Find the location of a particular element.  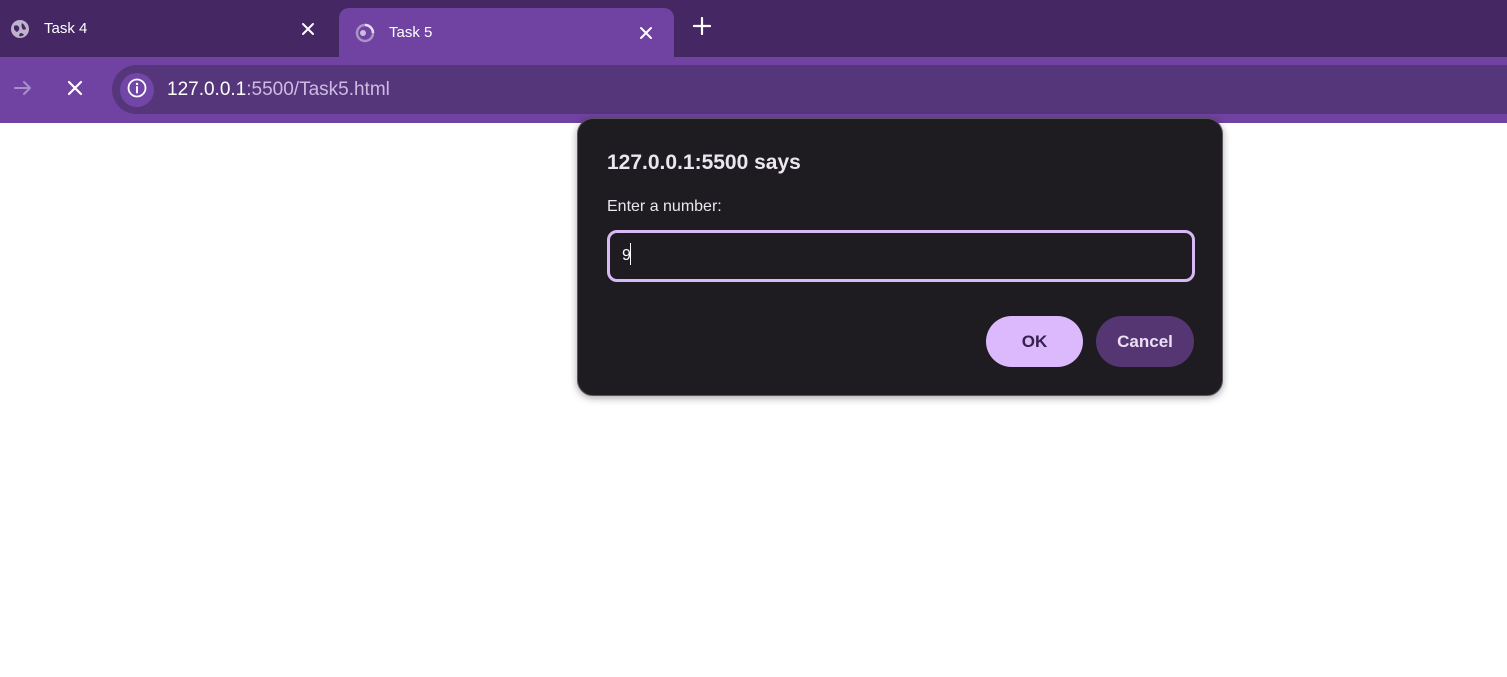

tab-task-4: Task 4 is located at coordinates (168, 28).